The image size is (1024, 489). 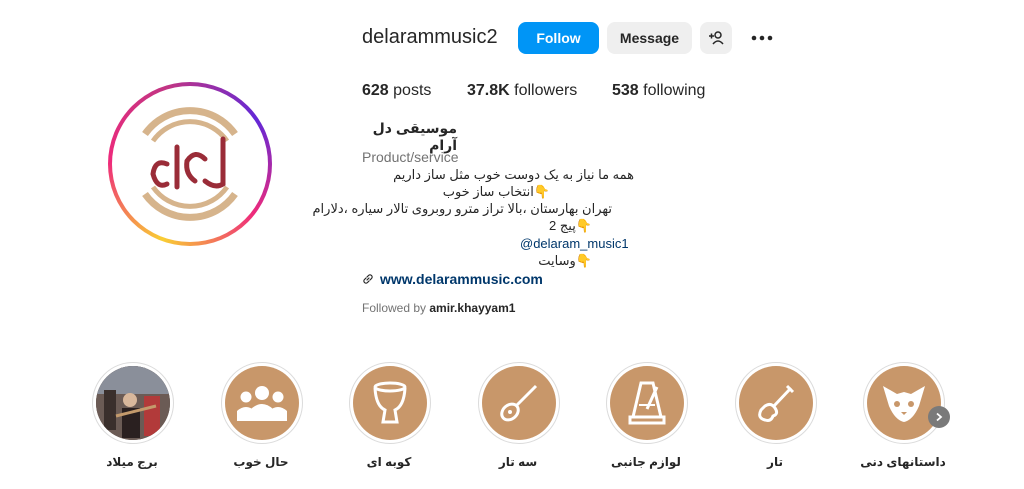 I want to click on chevron-right-icon, so click(x=939, y=417).